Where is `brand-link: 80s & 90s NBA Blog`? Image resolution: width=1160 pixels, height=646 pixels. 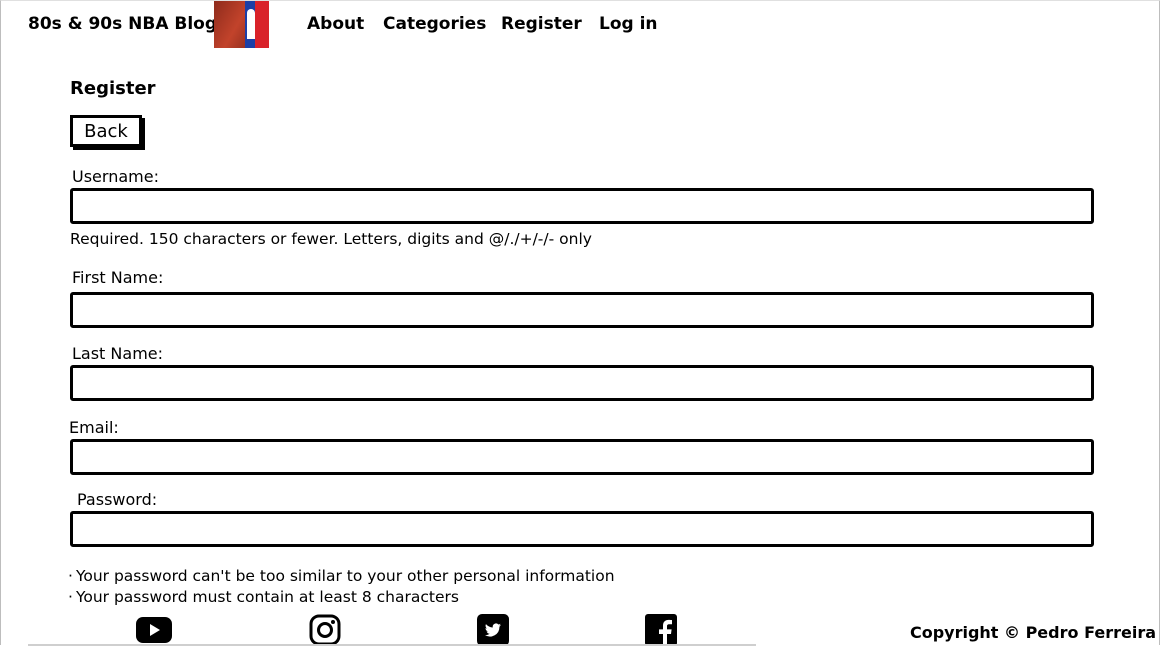
brand-link: 80s & 90s NBA Blog is located at coordinates (122, 24).